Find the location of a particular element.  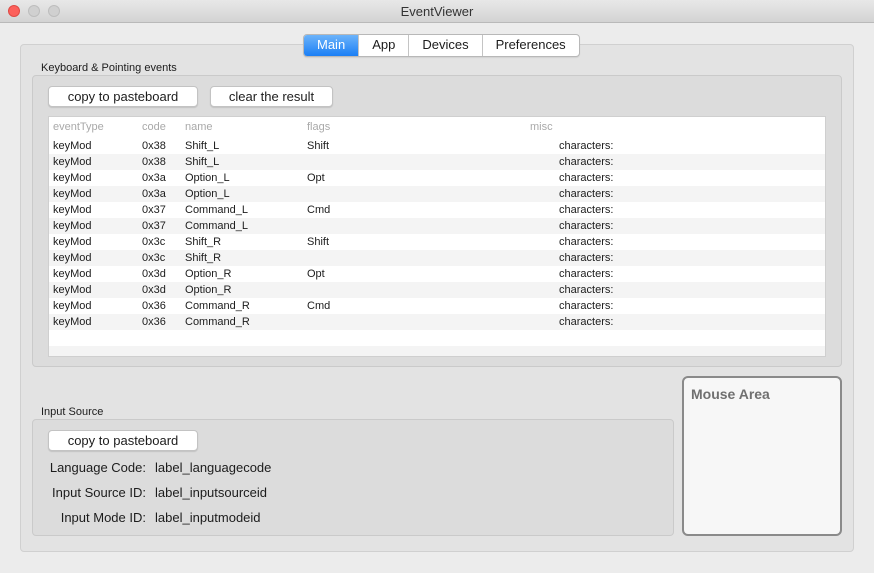

column-header-code: code is located at coordinates (154, 127).